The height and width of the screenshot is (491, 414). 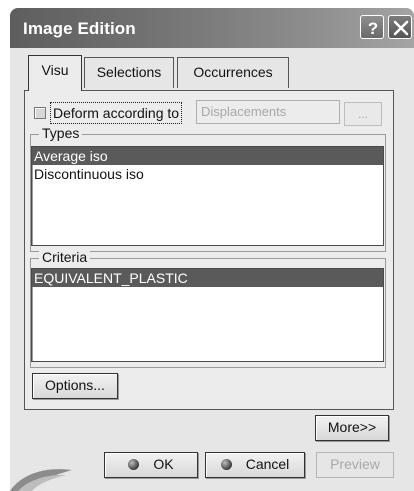 What do you see at coordinates (355, 465) in the screenshot?
I see `preview-button: Preview` at bounding box center [355, 465].